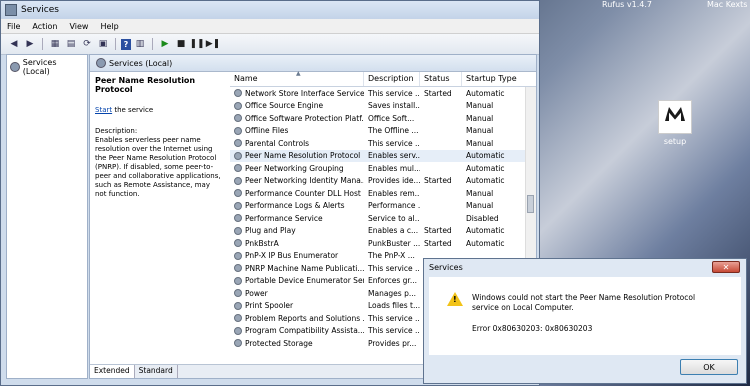 Image resolution: width=750 pixels, height=386 pixels. Describe the element at coordinates (181, 44) in the screenshot. I see `stop-service-icon: ■` at that location.